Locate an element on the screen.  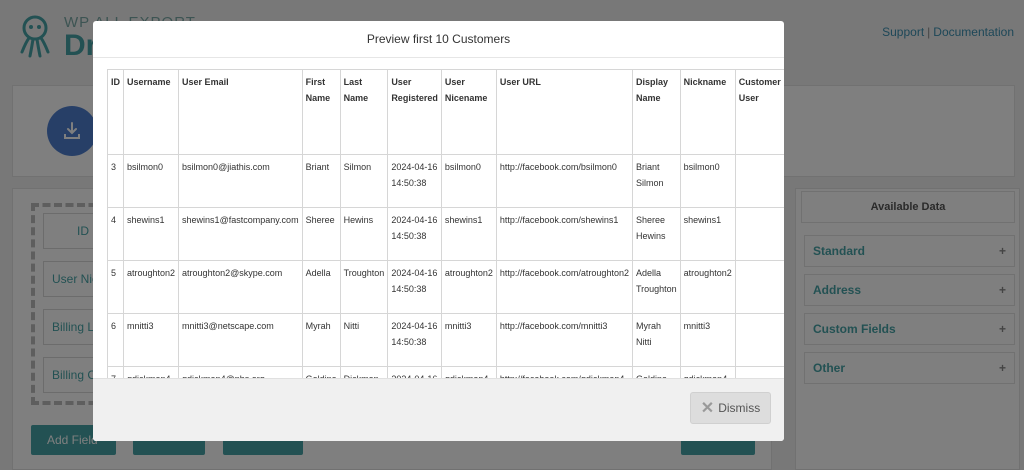
table-cell: http://facebook.com/mnitti3 is located at coordinates (564, 340).